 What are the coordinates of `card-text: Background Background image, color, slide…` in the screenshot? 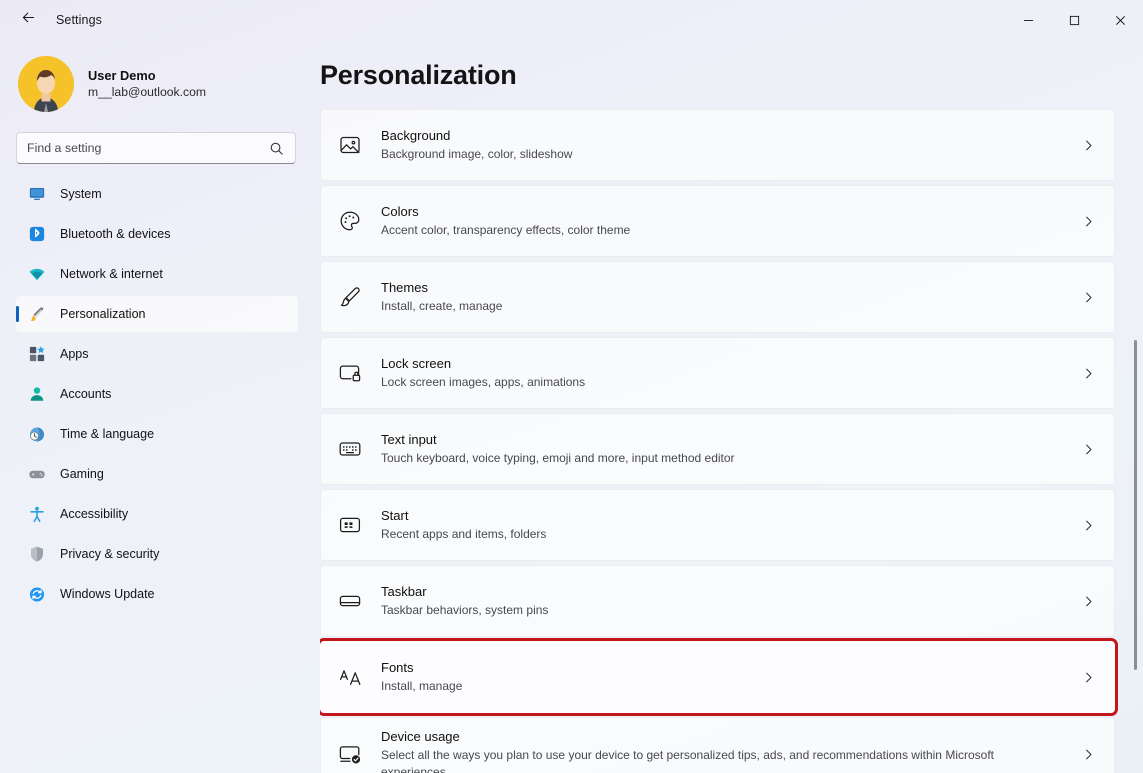 It's located at (721, 145).